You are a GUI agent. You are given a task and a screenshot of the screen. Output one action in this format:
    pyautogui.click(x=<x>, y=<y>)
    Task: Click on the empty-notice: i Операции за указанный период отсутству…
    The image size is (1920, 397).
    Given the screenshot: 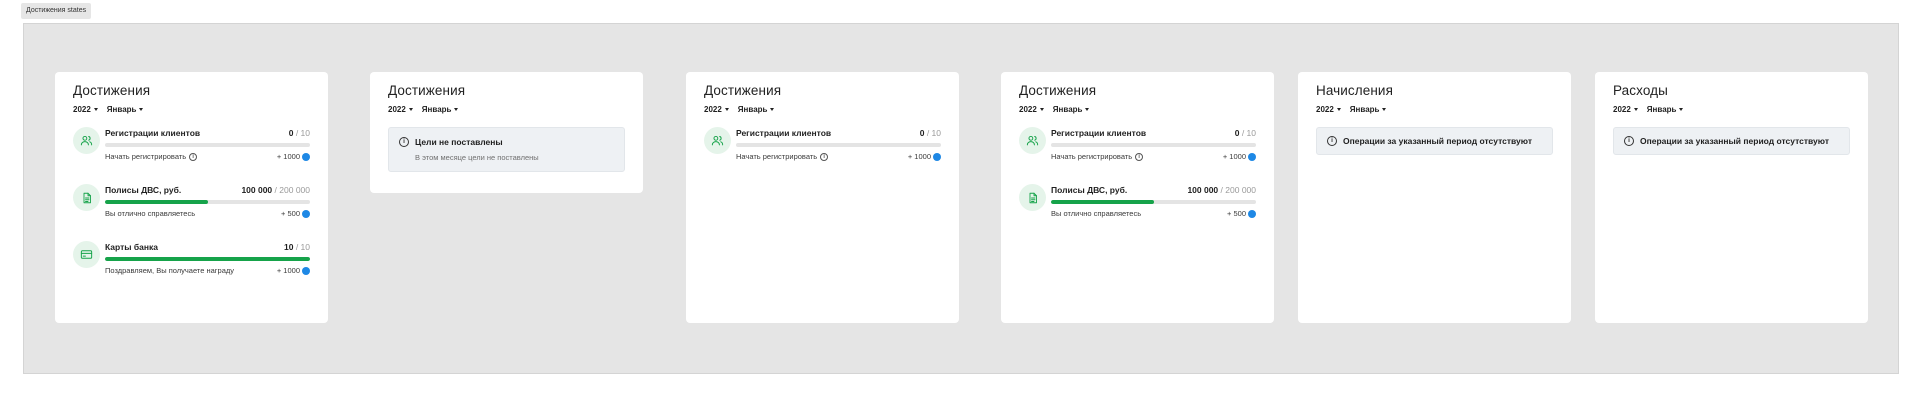 What is the action you would take?
    pyautogui.click(x=1434, y=141)
    